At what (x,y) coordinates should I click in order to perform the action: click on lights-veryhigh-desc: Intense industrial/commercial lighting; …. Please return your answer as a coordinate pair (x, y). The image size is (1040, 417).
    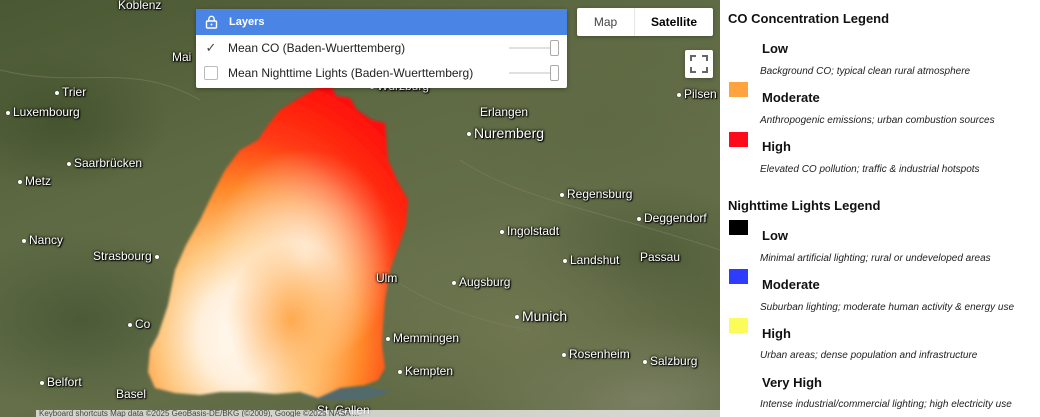
    Looking at the image, I should click on (886, 404).